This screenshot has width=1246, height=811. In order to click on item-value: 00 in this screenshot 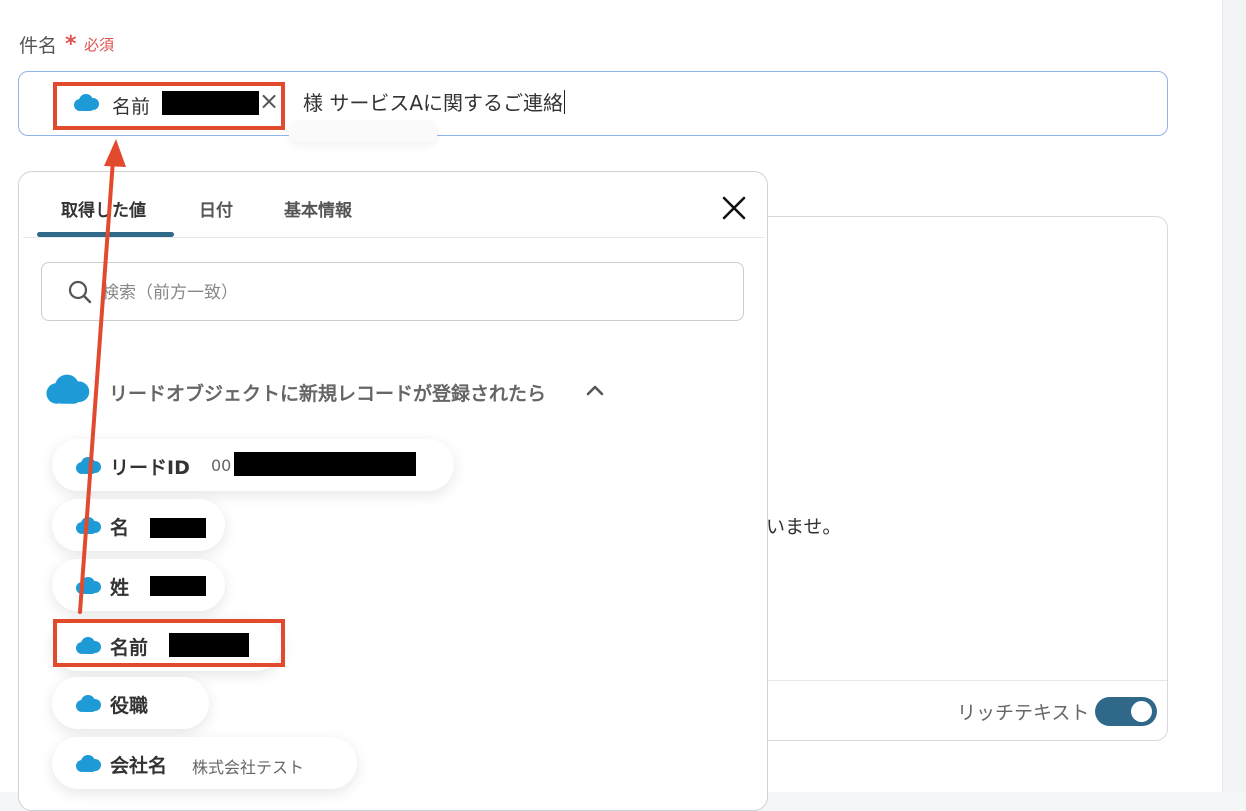, I will do `click(221, 465)`.